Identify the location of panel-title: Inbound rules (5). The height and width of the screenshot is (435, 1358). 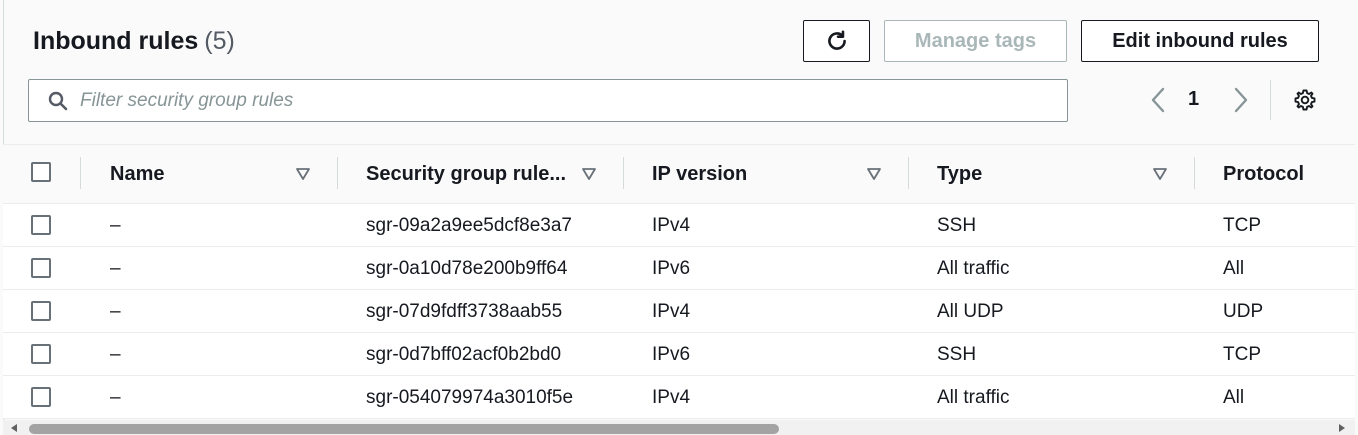
(134, 41).